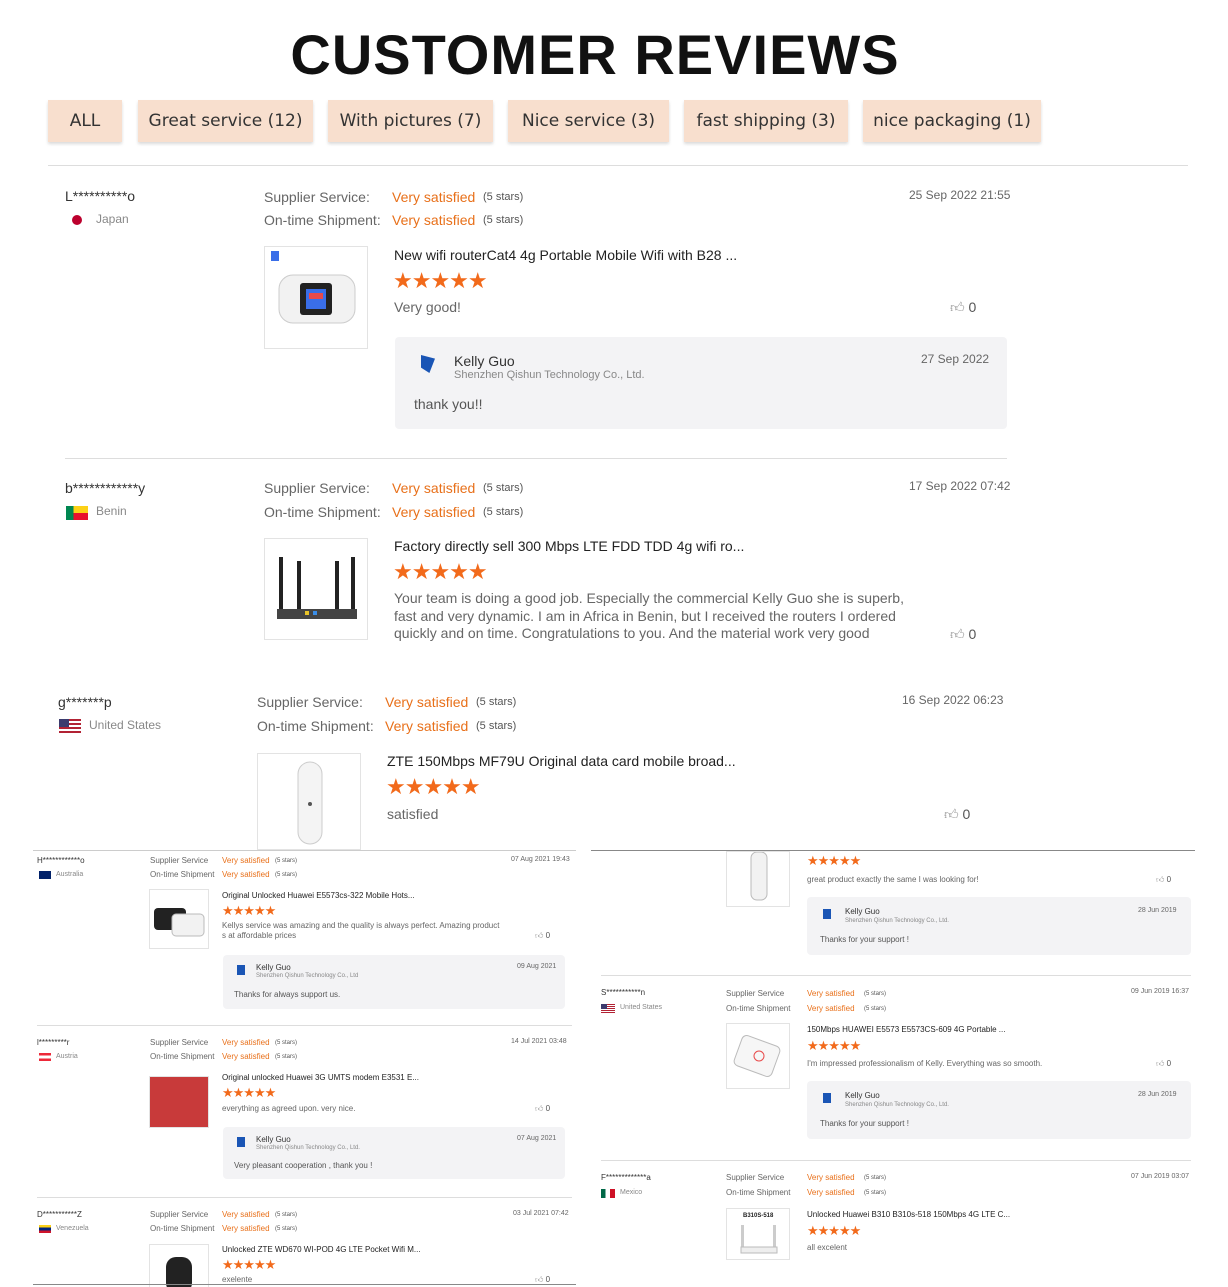  What do you see at coordinates (70, 726) in the screenshot?
I see `us-flag-icon` at bounding box center [70, 726].